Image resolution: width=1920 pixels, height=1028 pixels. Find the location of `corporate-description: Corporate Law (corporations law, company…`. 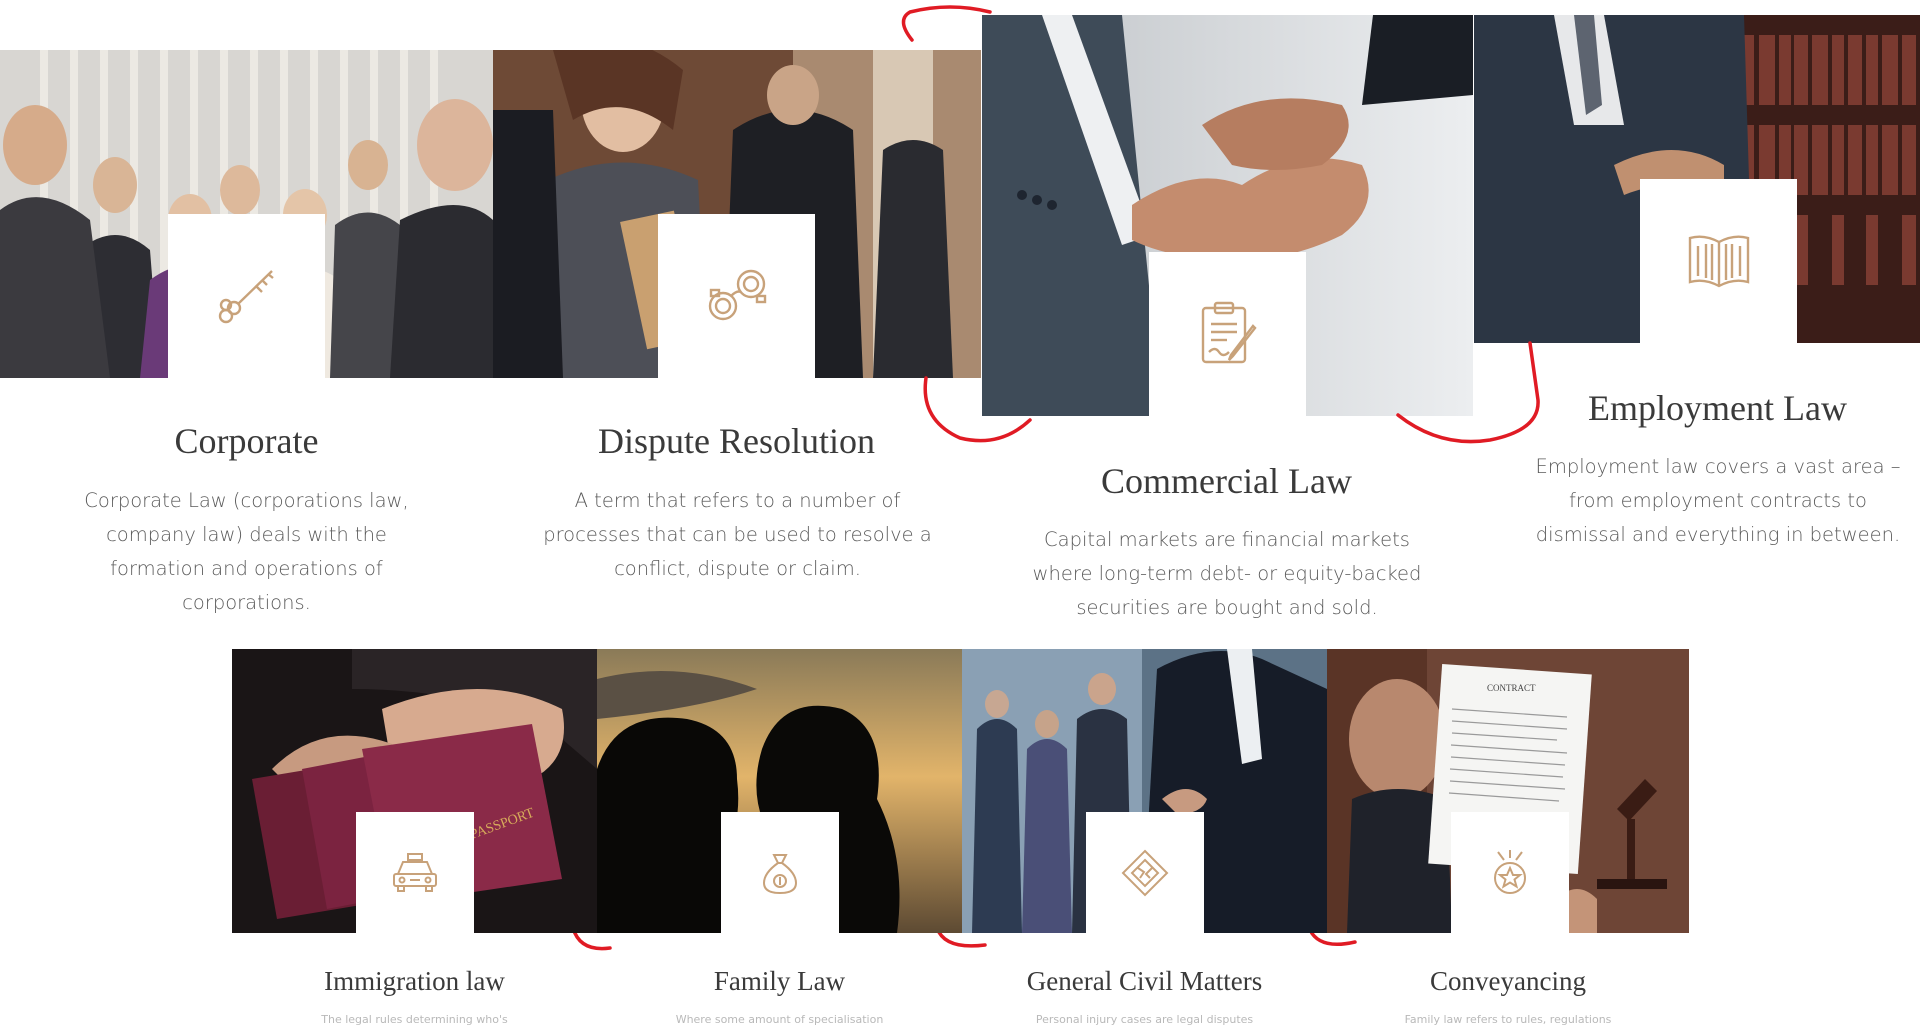

corporate-description: Corporate Law (corporations law, company… is located at coordinates (246, 551).